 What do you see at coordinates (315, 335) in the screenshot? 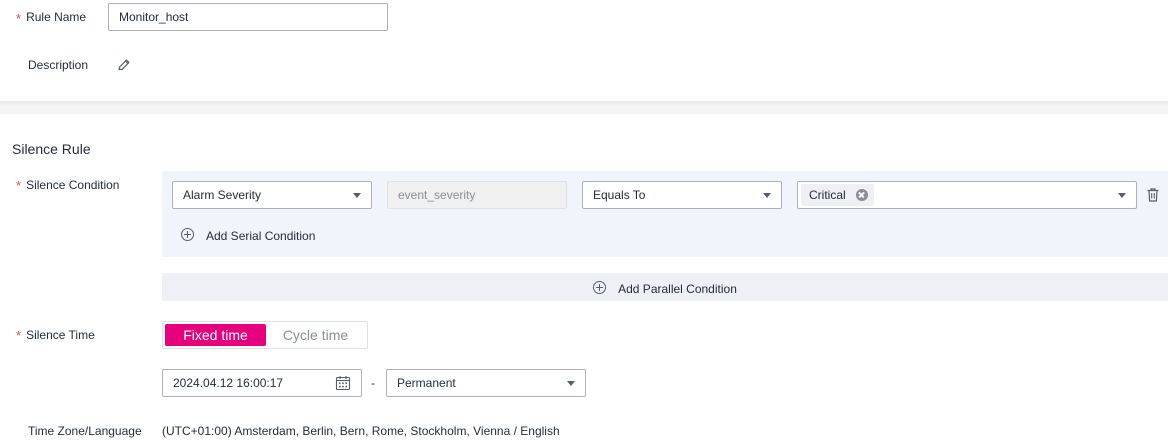
I see `time-mode-cycle: Cycle time` at bounding box center [315, 335].